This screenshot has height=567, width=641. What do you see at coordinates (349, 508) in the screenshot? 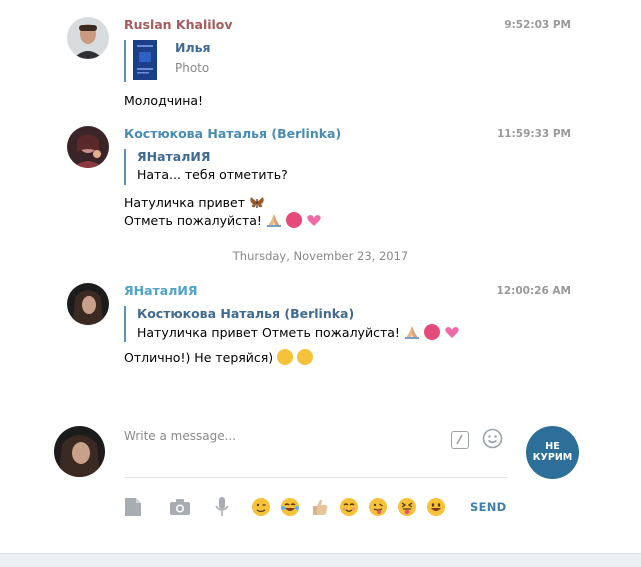
I see `blush-emoji-button` at bounding box center [349, 508].